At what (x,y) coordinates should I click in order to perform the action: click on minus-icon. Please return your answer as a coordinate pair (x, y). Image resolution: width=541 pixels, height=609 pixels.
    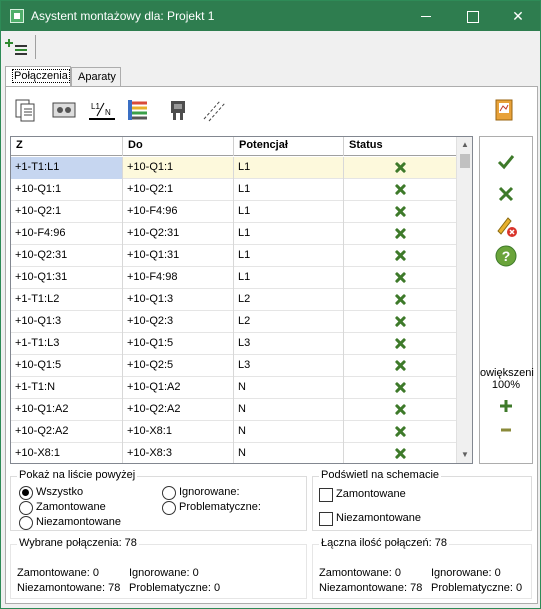
    Looking at the image, I should click on (506, 430).